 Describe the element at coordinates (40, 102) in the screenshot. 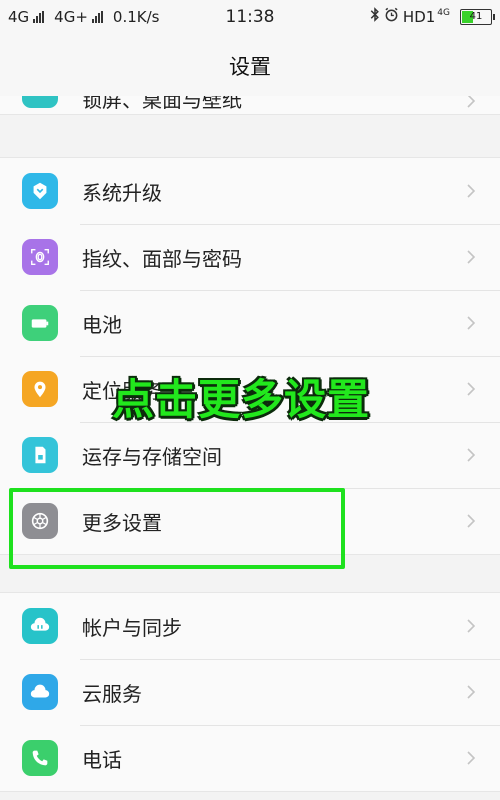

I see `wallpaper-icon` at that location.